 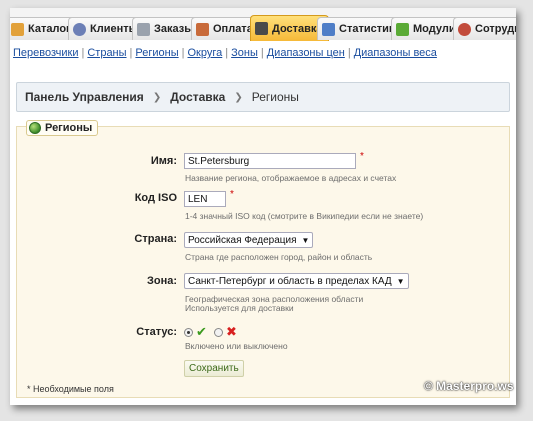 What do you see at coordinates (197, 97) in the screenshot?
I see `breadcrumb-delivery: Доставка` at bounding box center [197, 97].